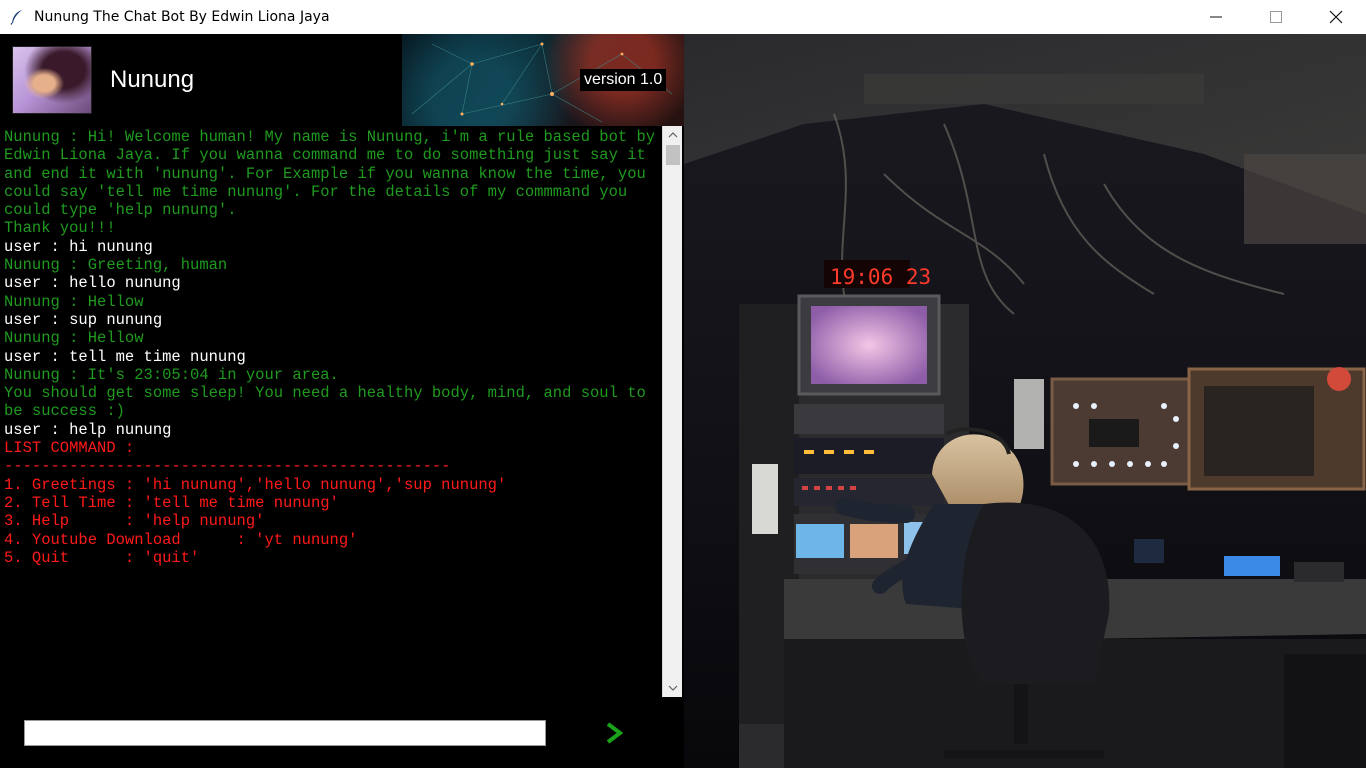 The image size is (1366, 768). Describe the element at coordinates (342, 80) in the screenshot. I see `chat-header: Nunung version 1.0` at that location.